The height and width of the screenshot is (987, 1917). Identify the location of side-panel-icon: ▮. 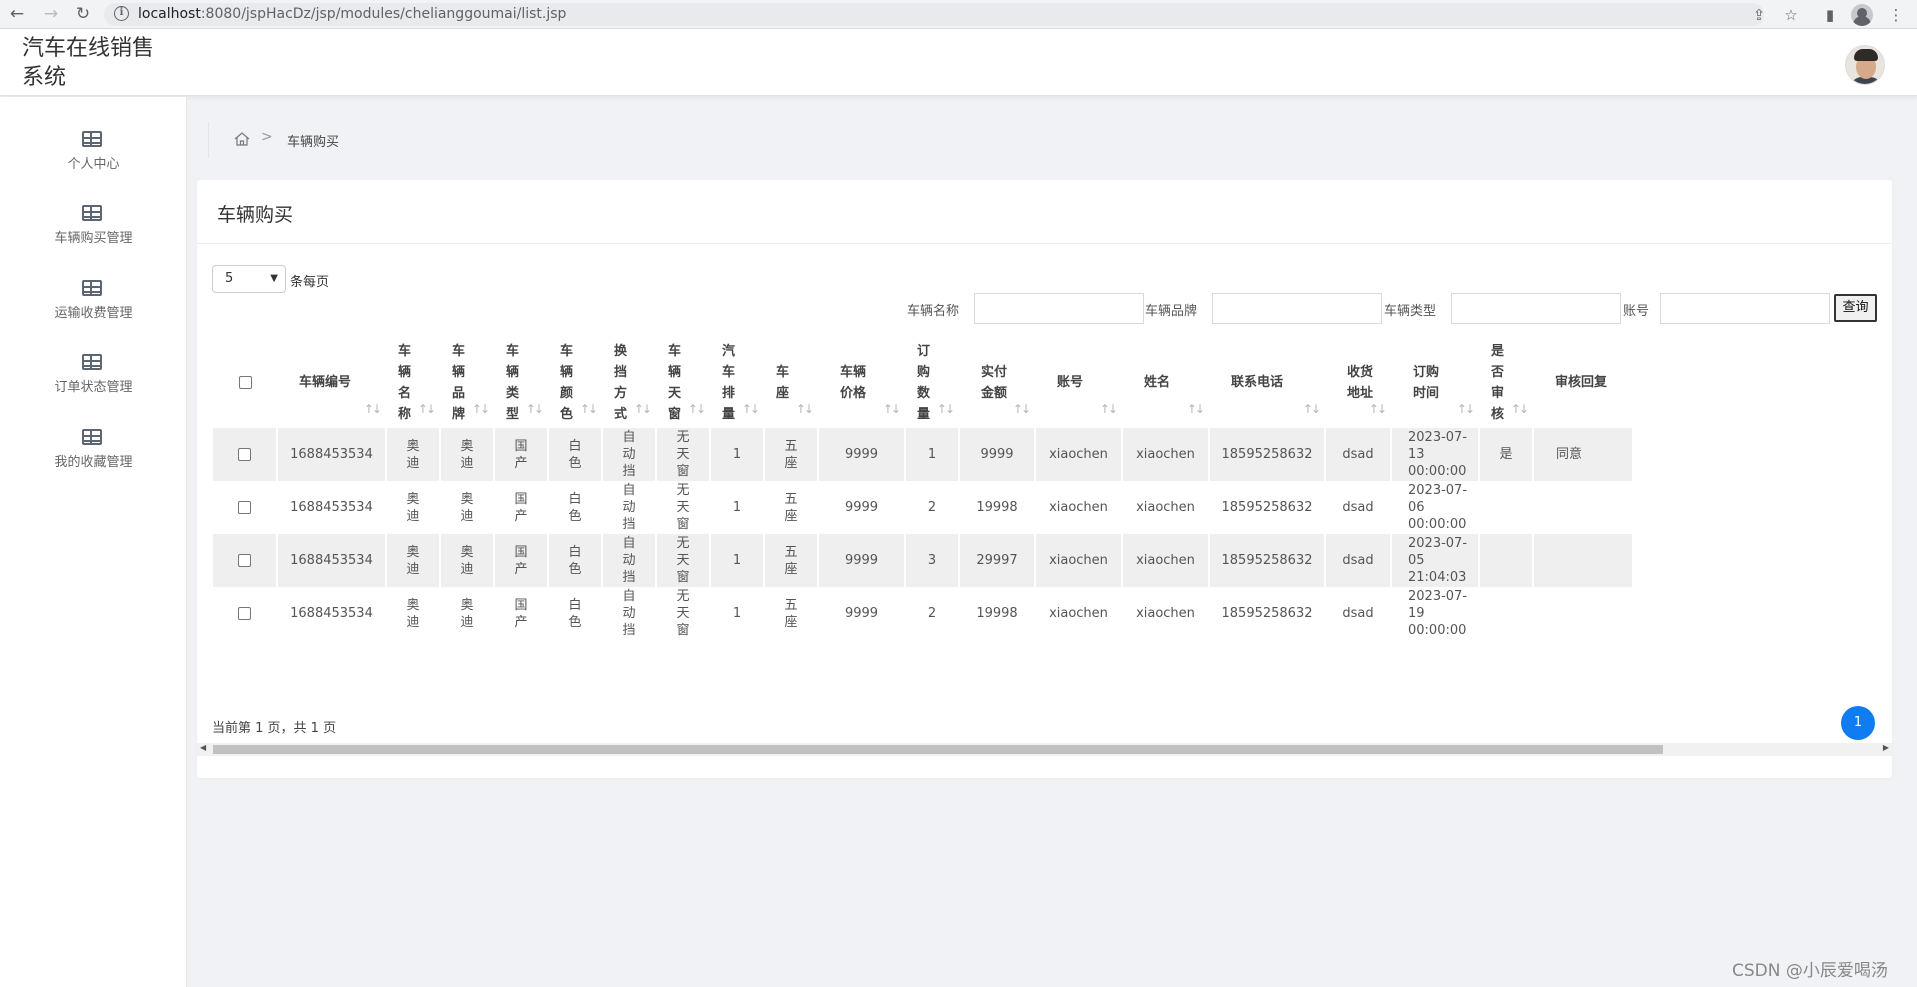
(1830, 15).